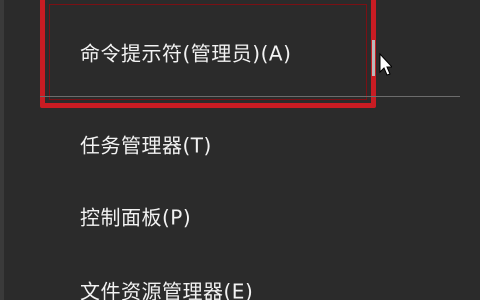 Image resolution: width=480 pixels, height=300 pixels. I want to click on menu-item-command-prompt-admin: 命令提示符(管理员)(A), so click(240, 52).